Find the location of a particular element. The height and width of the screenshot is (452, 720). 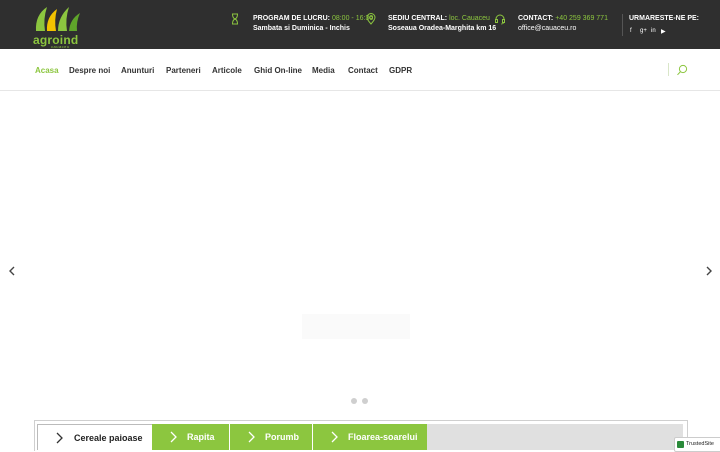

contact-email: office@cauaceu.ro is located at coordinates (547, 28).